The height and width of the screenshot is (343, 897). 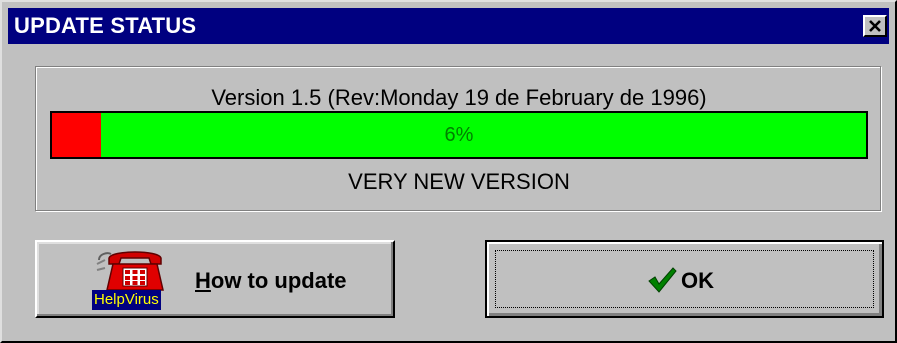 I want to click on close-icon, so click(x=875, y=26).